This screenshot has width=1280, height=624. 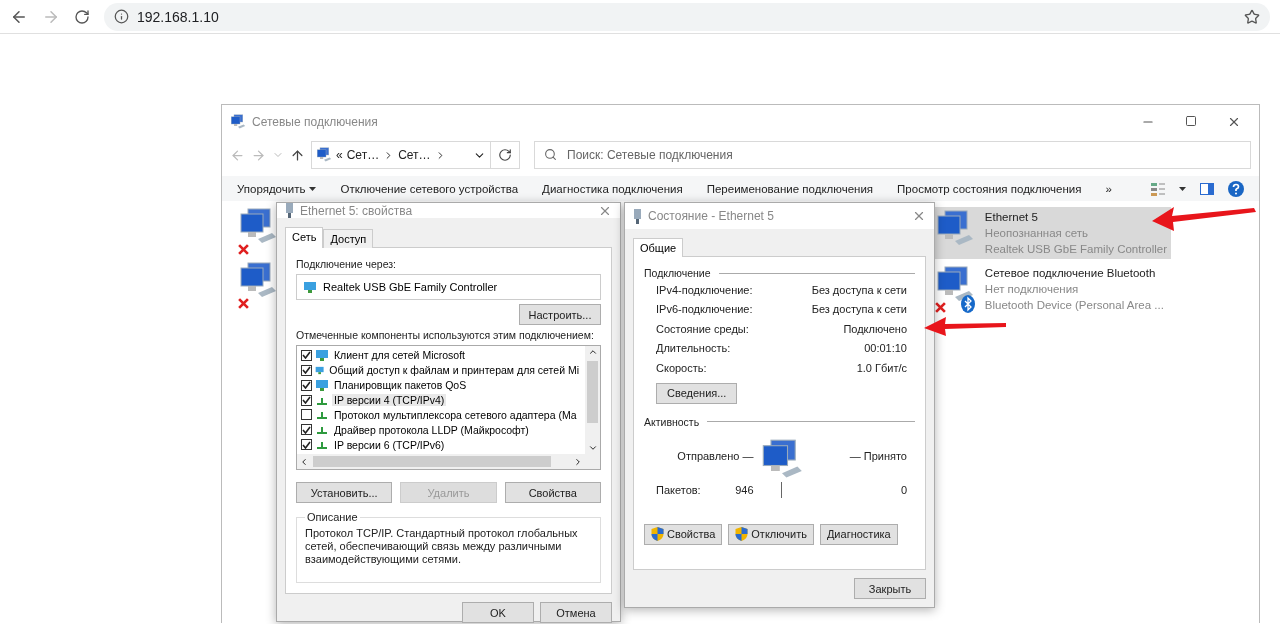 I want to click on dialog-button: Отключить, so click(x=771, y=534).